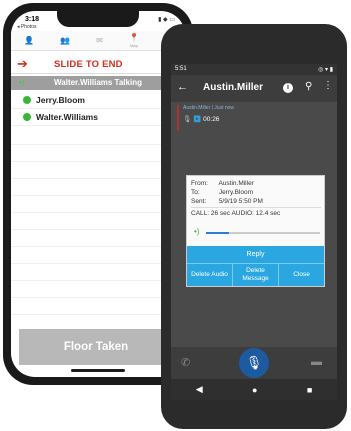 The image size is (351, 431). What do you see at coordinates (199, 389) in the screenshot?
I see `nav-back-icon: ◀` at bounding box center [199, 389].